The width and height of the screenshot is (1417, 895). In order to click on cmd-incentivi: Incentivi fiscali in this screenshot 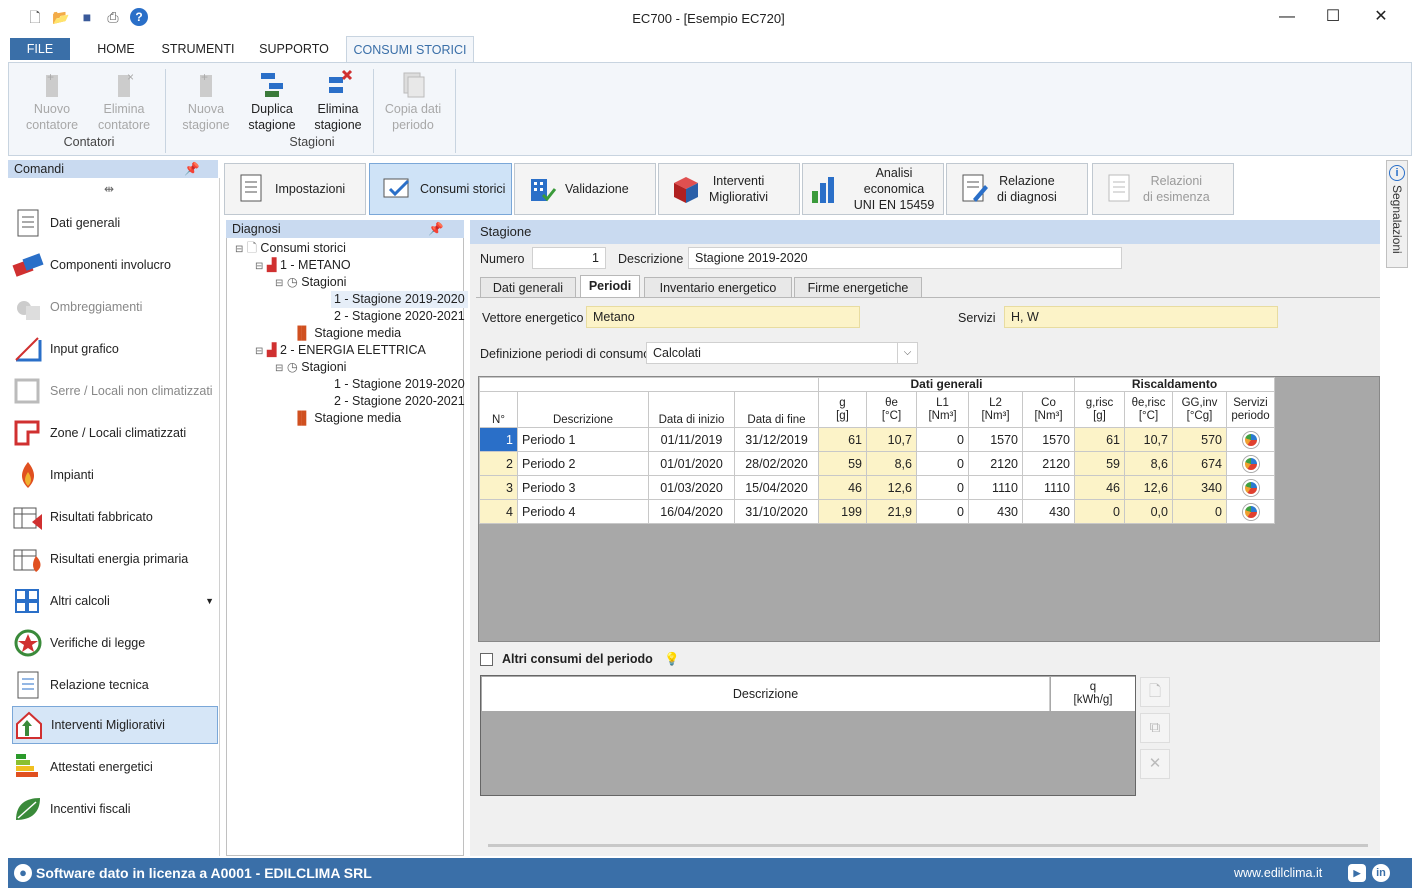, I will do `click(115, 809)`.